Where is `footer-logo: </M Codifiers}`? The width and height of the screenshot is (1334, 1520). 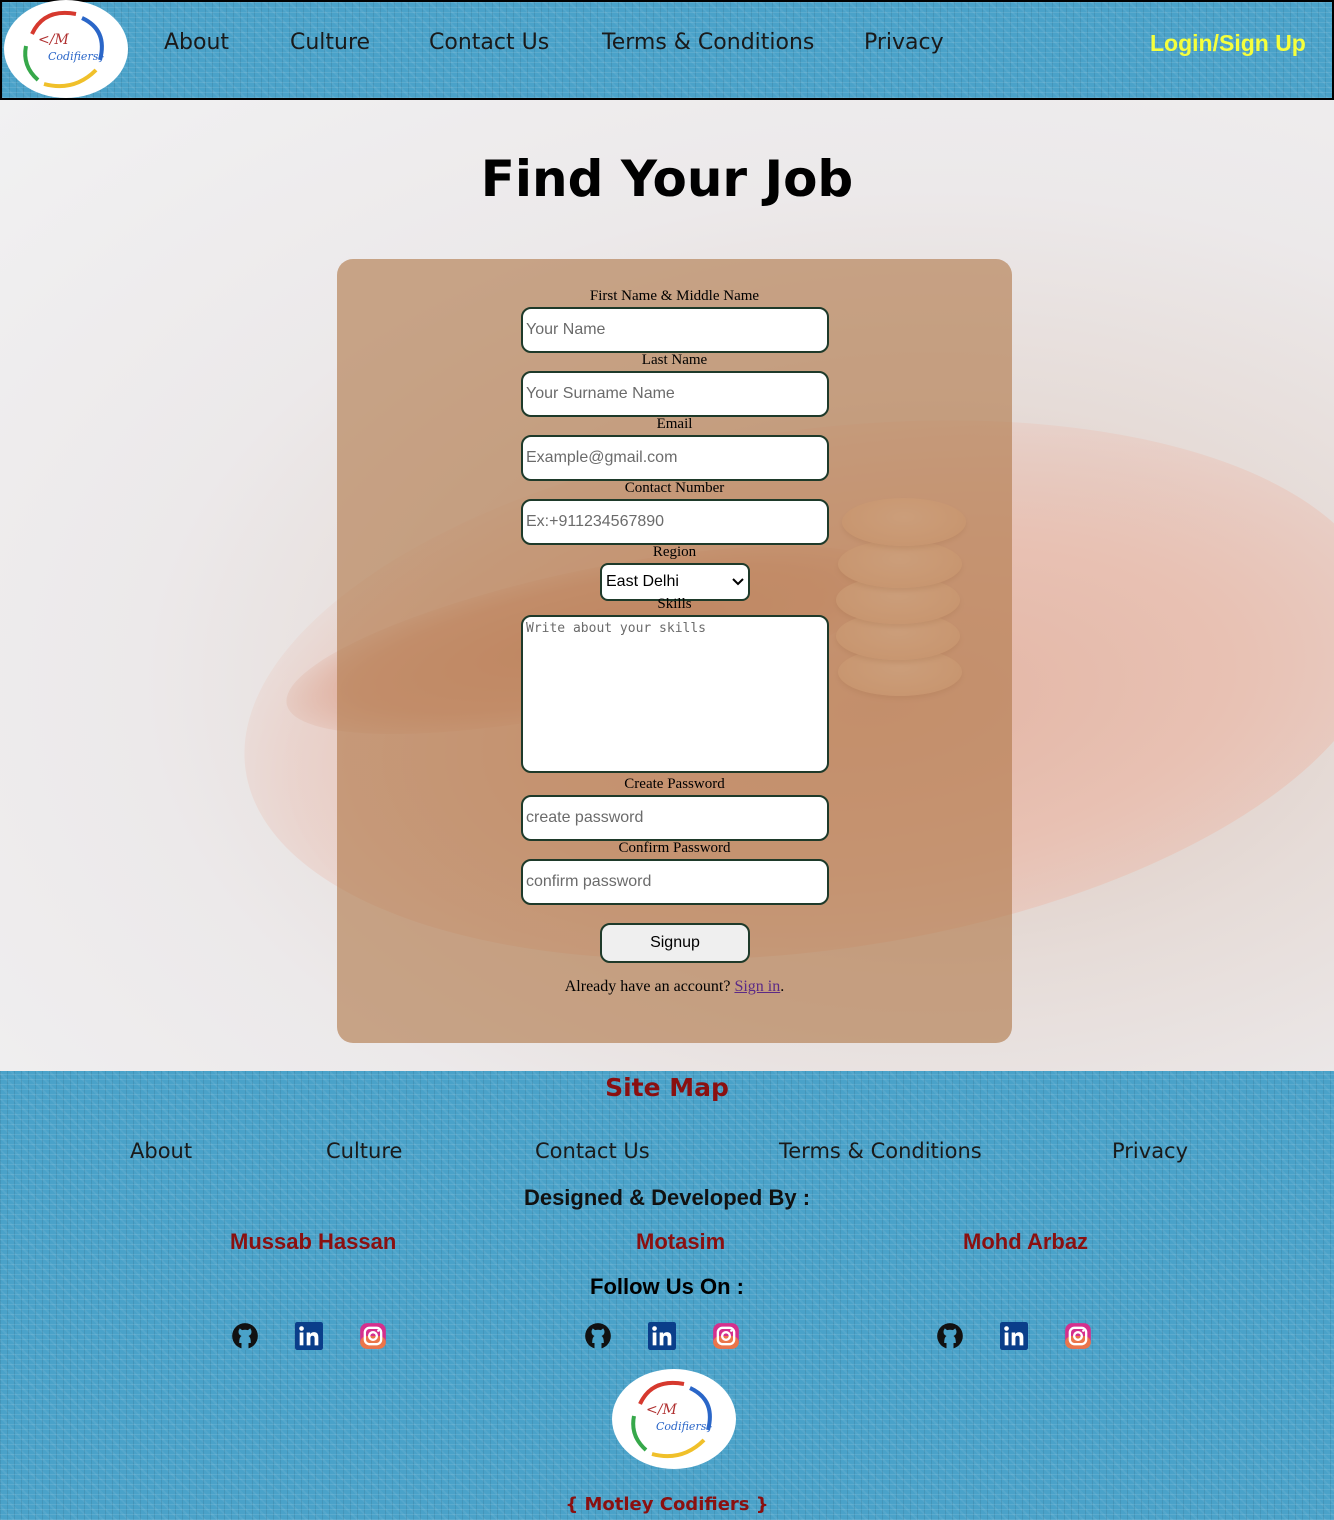
footer-logo: </M Codifiers} is located at coordinates (674, 1419).